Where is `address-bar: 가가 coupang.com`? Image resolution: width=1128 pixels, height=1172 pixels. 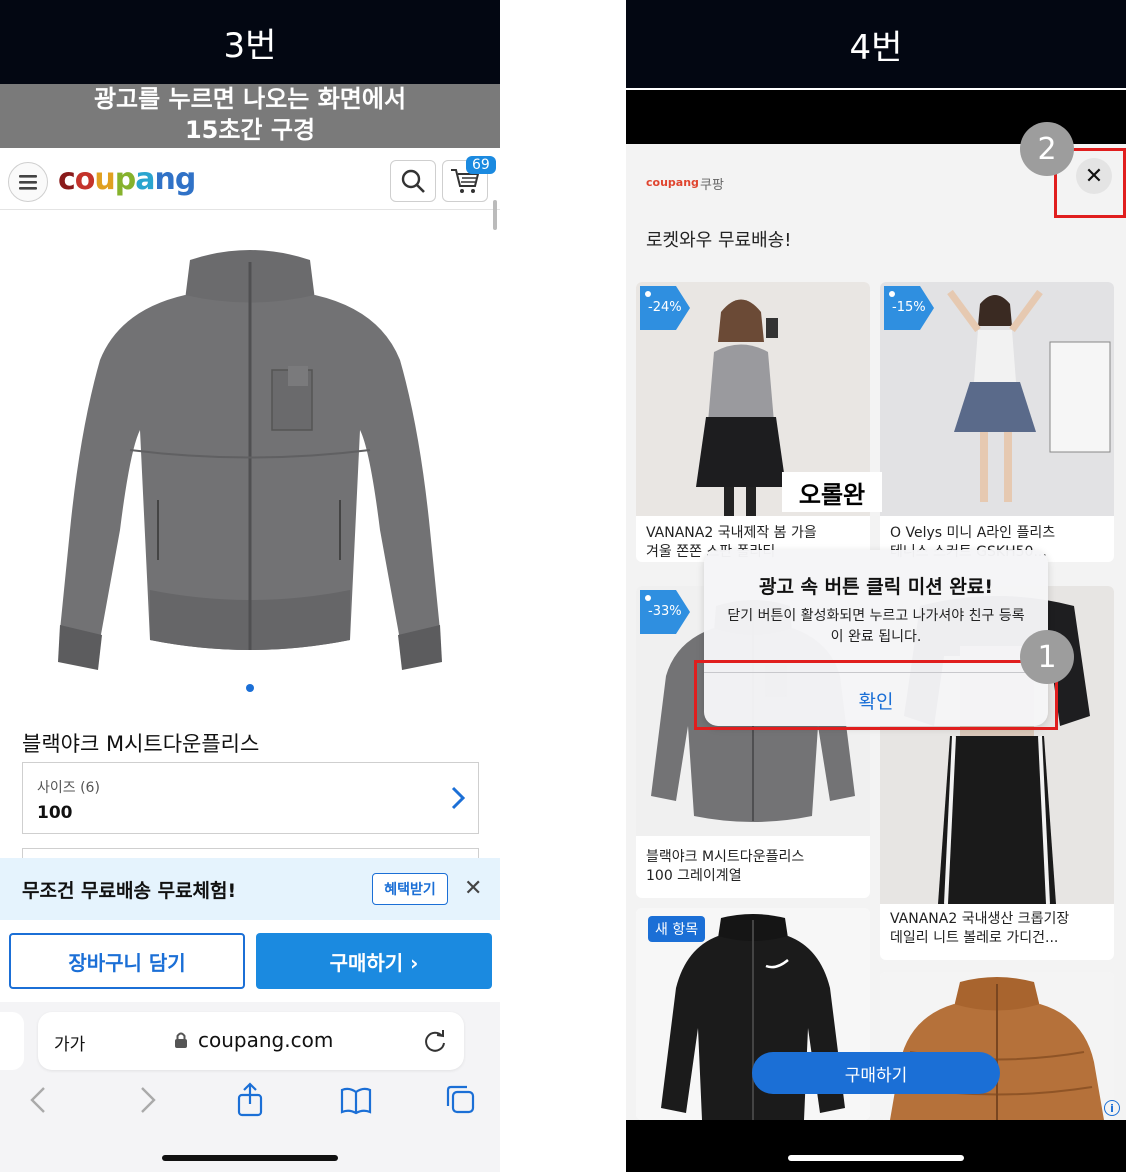
address-bar: 가가 coupang.com is located at coordinates (251, 1041).